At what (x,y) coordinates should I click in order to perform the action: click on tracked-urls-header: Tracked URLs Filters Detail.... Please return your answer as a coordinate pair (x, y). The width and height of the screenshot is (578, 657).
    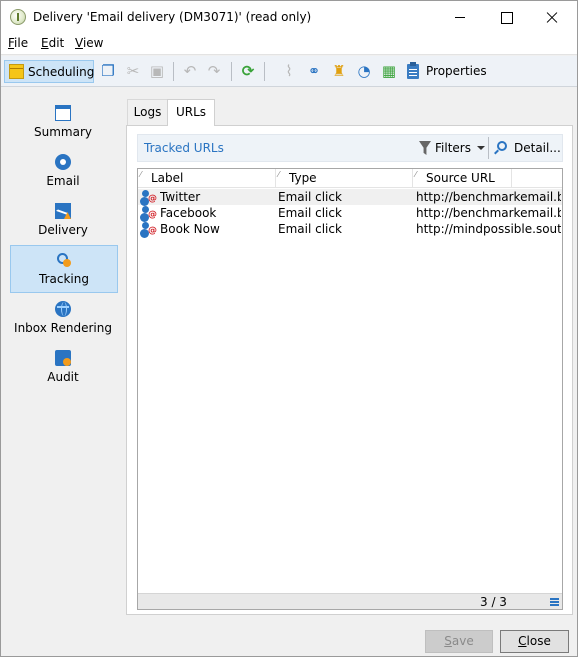
    Looking at the image, I should click on (350, 148).